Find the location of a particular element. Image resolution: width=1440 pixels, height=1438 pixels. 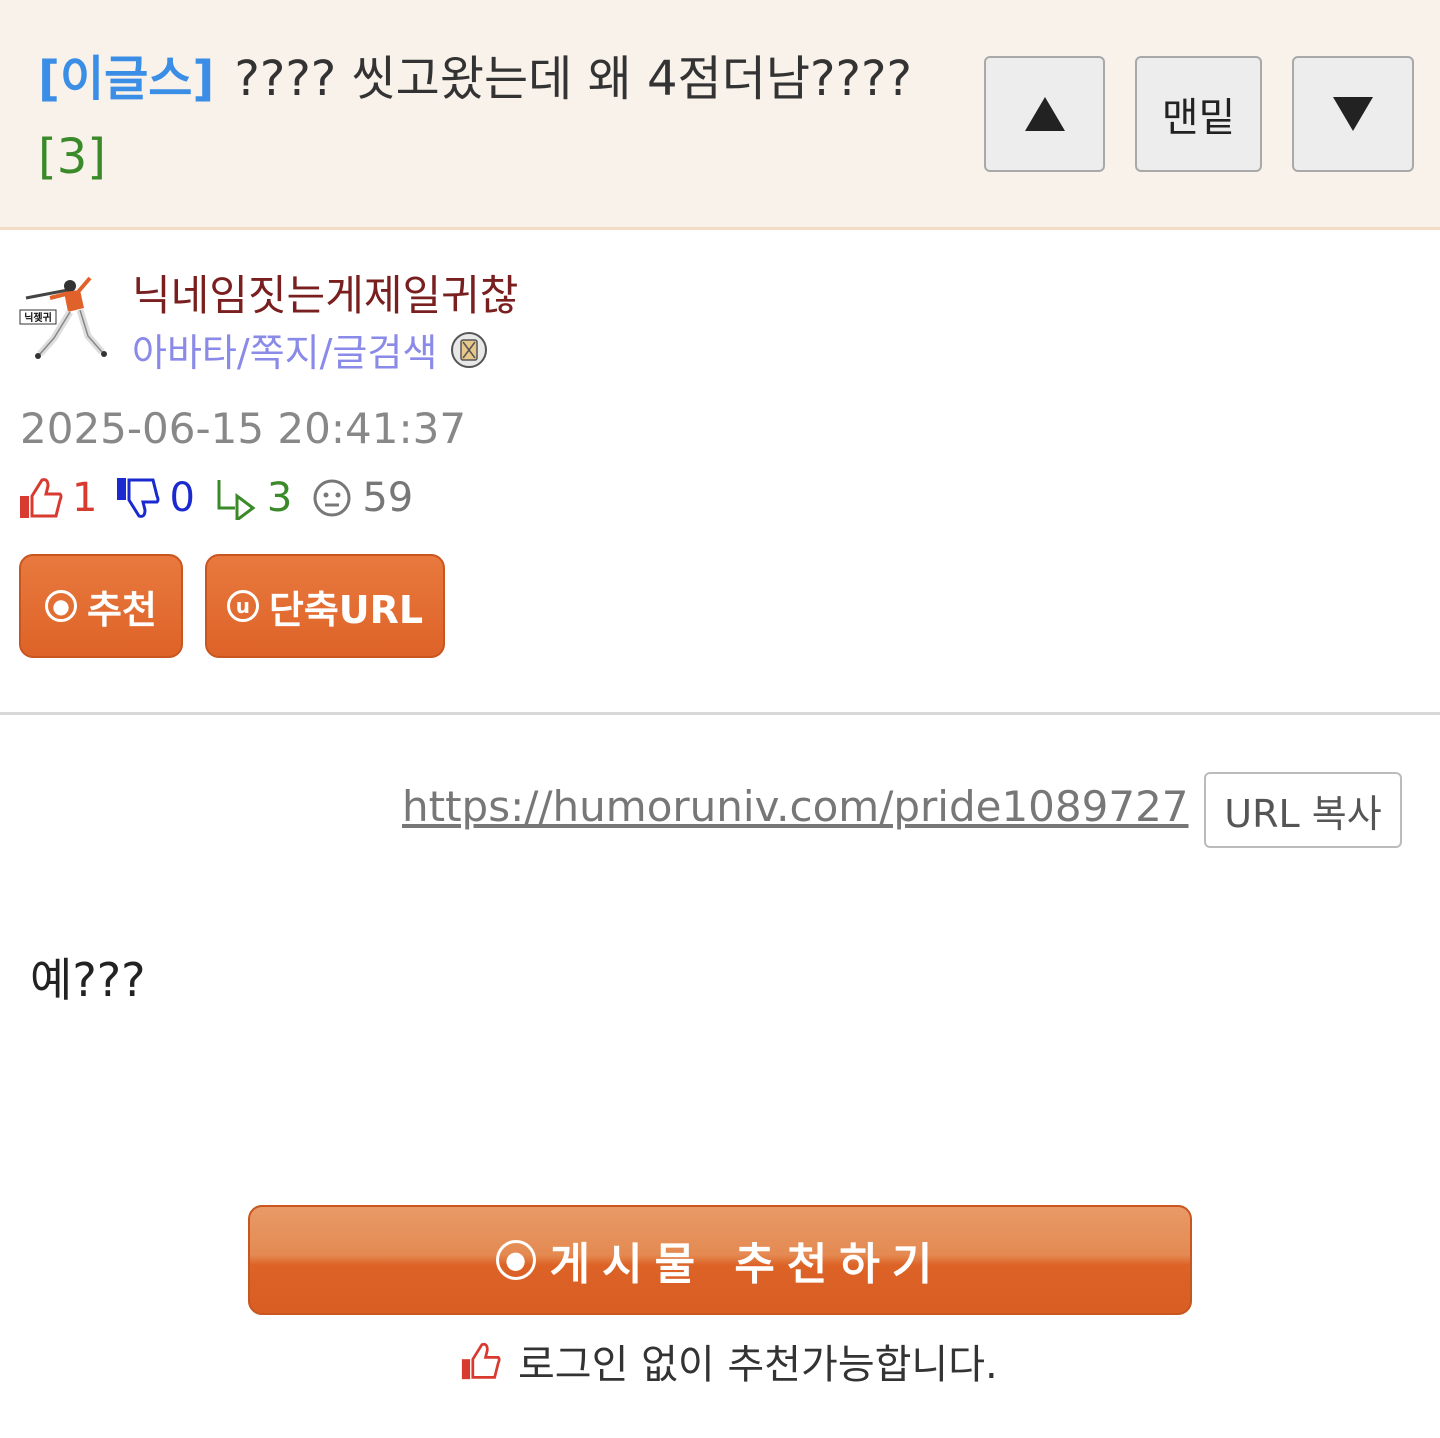

post-date: 2025-06-15 20:41:37 is located at coordinates (243, 428).